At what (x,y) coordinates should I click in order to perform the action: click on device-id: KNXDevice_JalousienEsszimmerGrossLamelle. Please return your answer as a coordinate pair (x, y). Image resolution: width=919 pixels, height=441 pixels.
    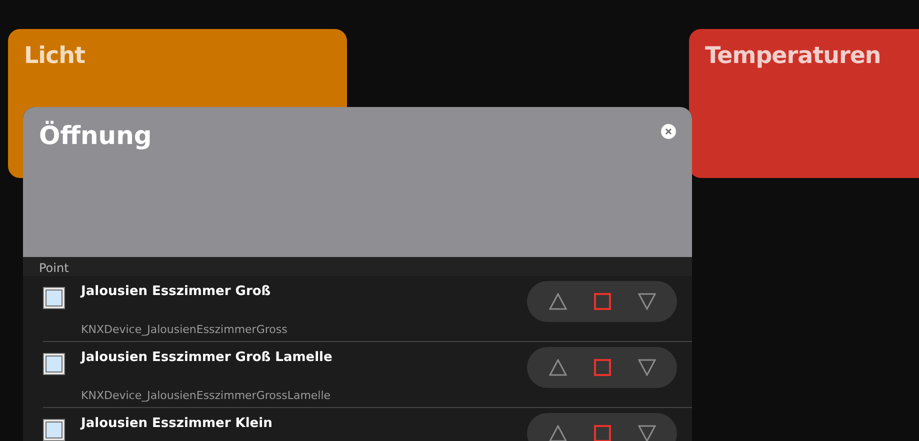
    Looking at the image, I should click on (206, 396).